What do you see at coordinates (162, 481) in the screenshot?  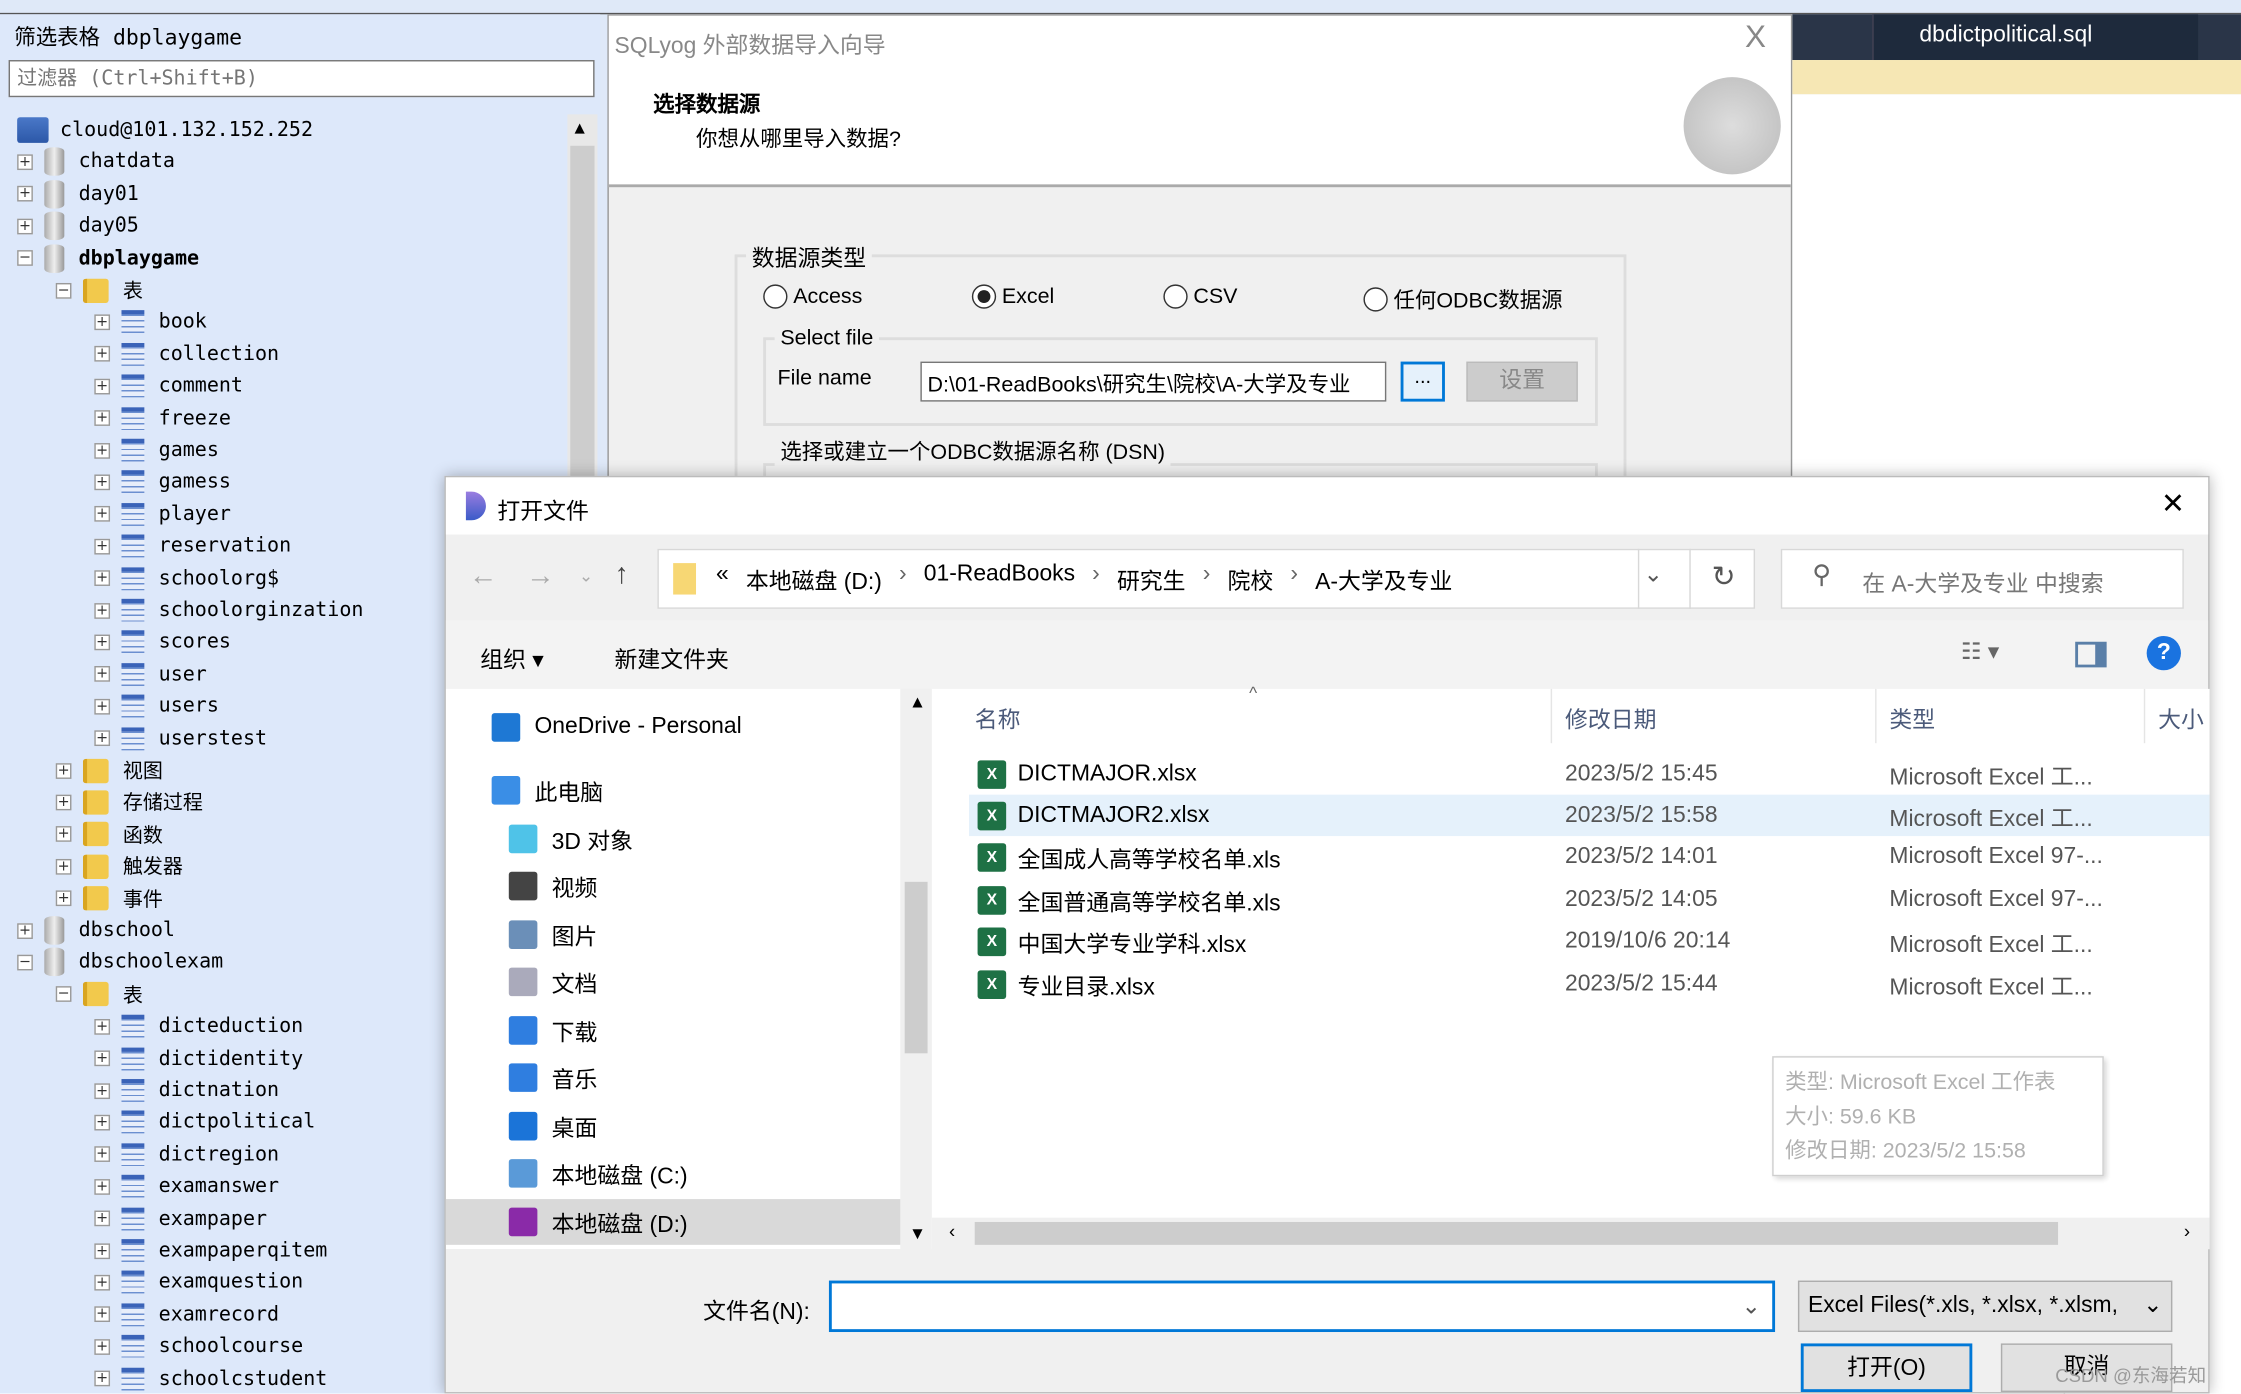 I see `tree-item: + gamess` at bounding box center [162, 481].